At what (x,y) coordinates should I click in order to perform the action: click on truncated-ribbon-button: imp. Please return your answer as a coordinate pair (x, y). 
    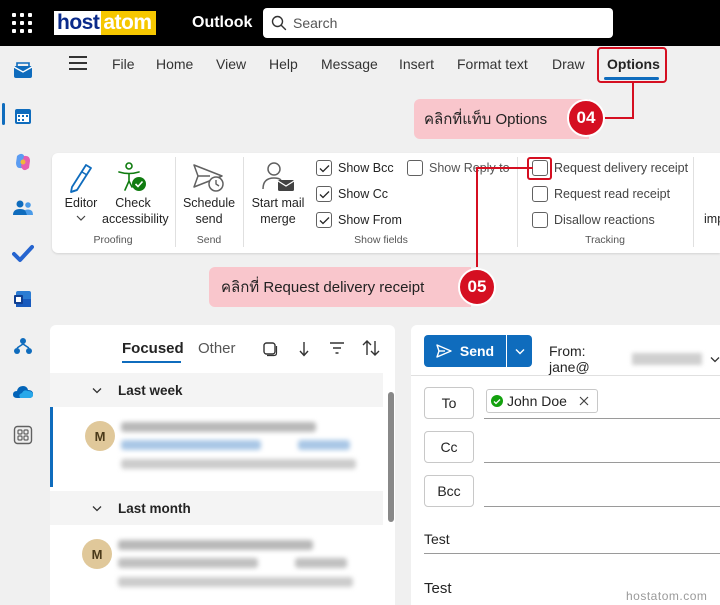
    Looking at the image, I should click on (712, 219).